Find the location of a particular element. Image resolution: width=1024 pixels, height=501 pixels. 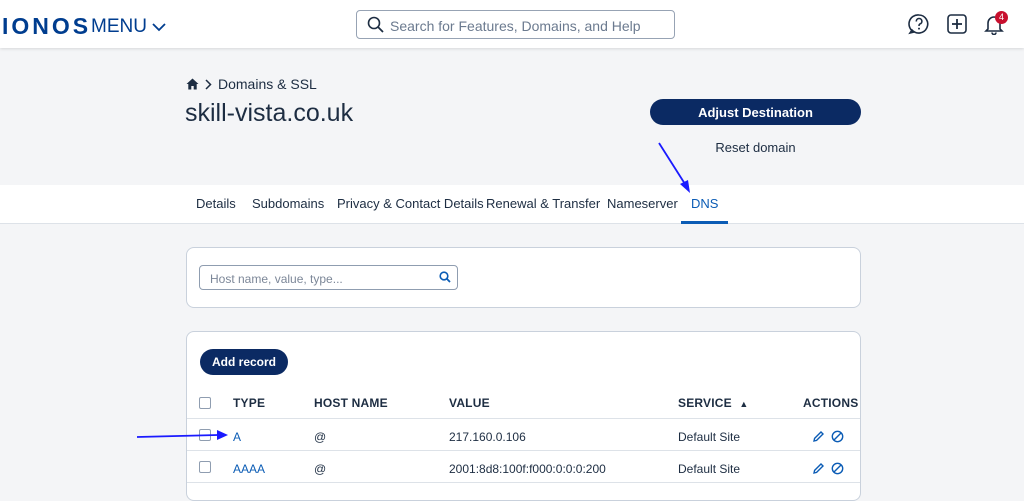

record-type: AAAA is located at coordinates (249, 469).